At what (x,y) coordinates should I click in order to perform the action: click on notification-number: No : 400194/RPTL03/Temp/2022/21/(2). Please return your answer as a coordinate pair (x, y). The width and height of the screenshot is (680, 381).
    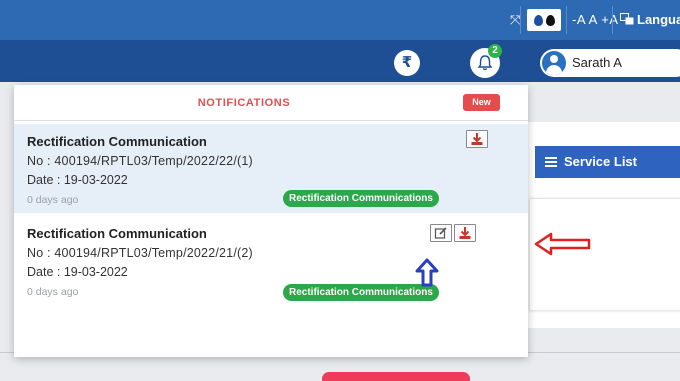
    Looking at the image, I should click on (140, 253).